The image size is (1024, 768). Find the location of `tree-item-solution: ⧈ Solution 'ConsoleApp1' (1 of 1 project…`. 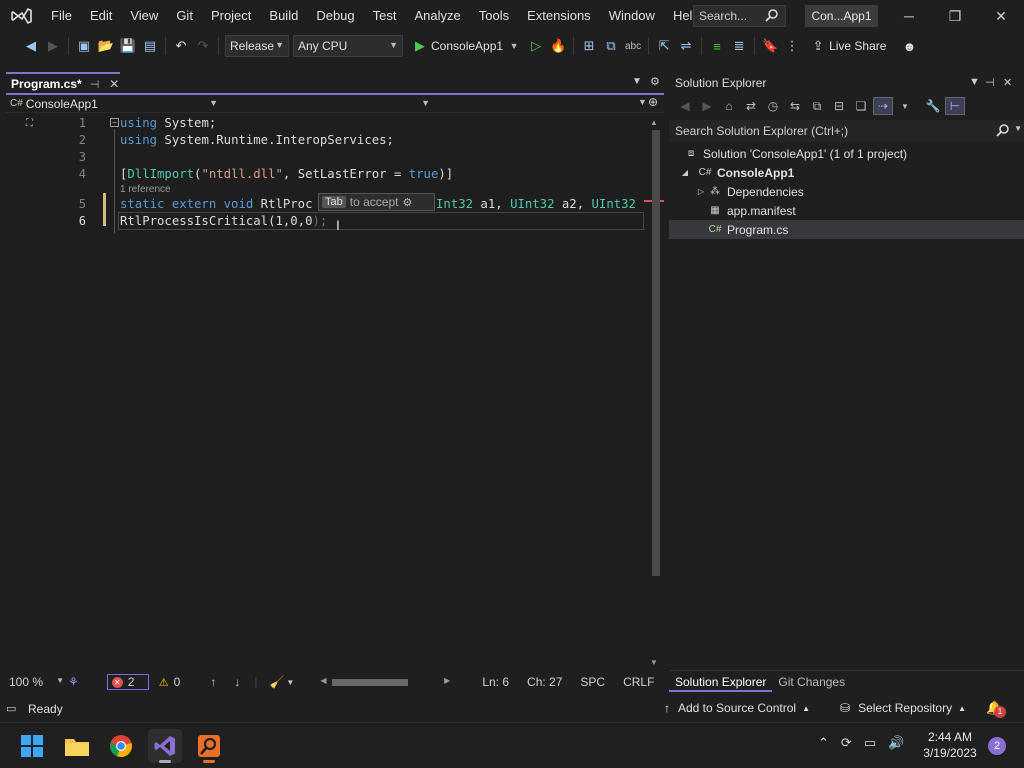

tree-item-solution: ⧈ Solution 'ConsoleApp1' (1 of 1 project… is located at coordinates (846, 153).